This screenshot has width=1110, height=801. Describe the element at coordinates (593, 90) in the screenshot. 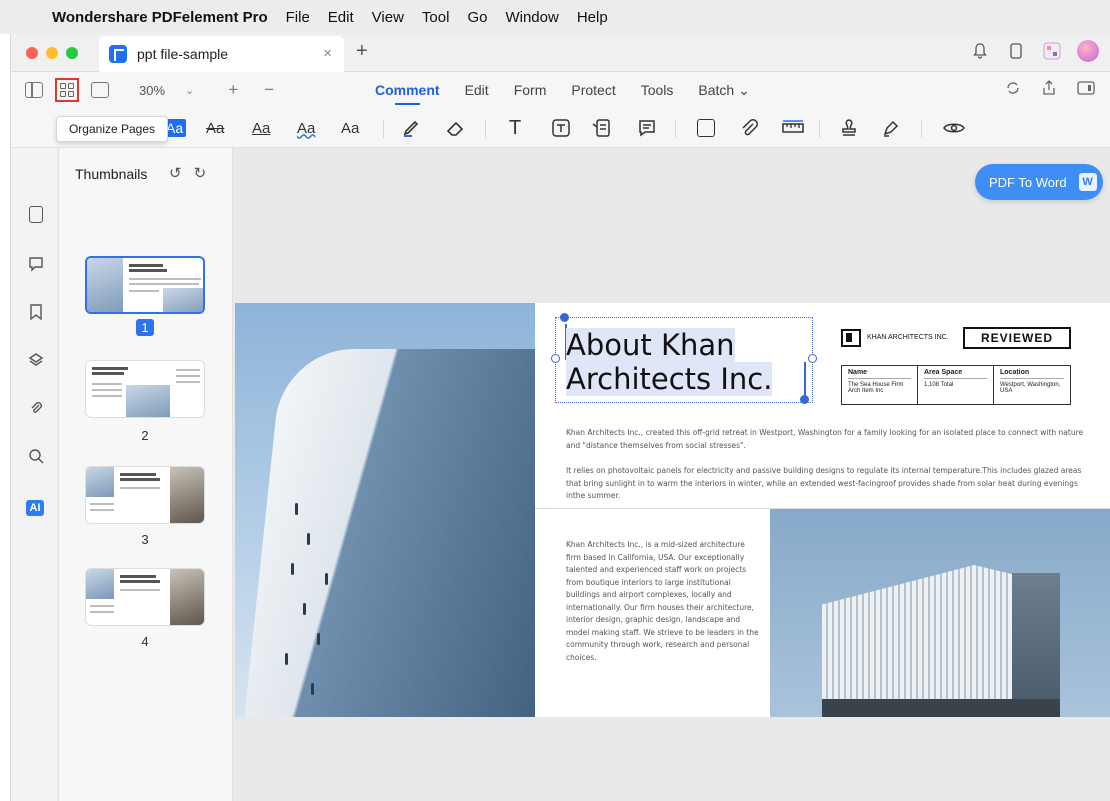

I see `tab-protect: Protect` at that location.